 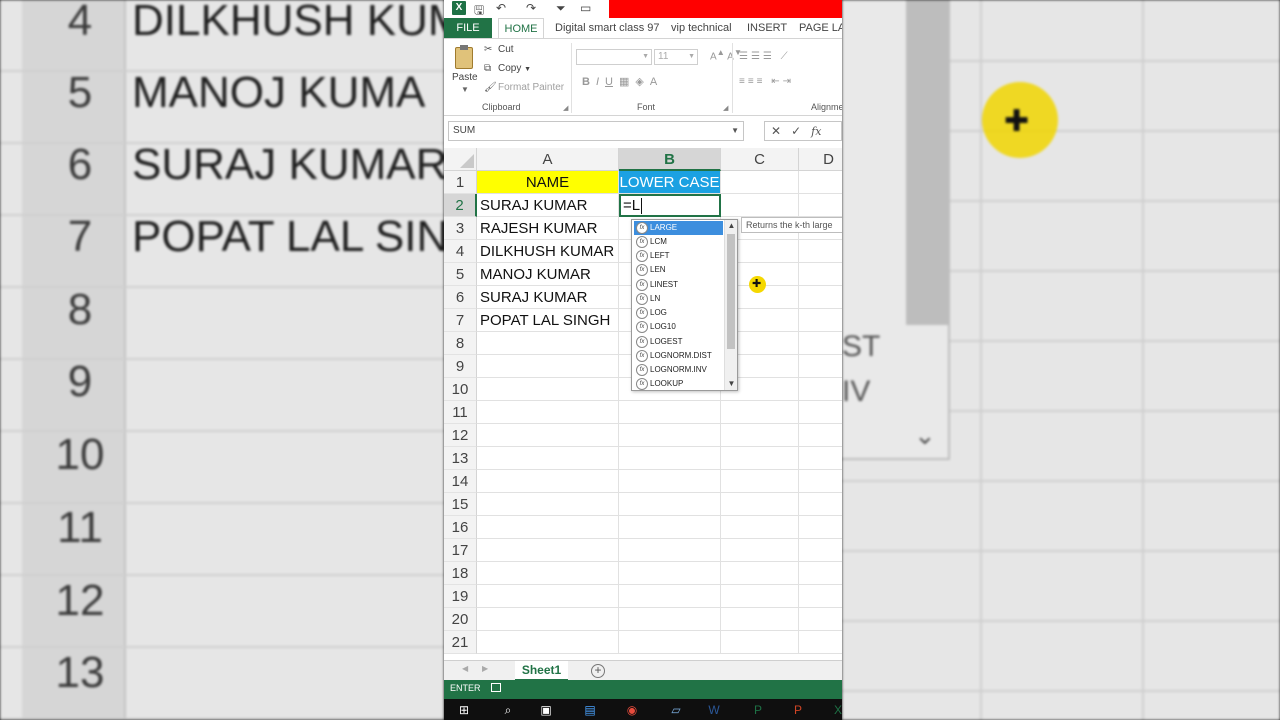 I want to click on row-header: 2, so click(x=460, y=205).